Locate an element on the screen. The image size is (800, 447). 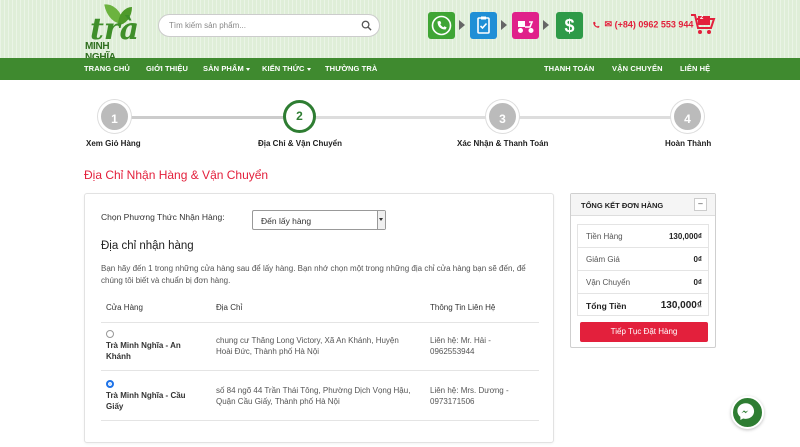
step-circle-3: 3 is located at coordinates (502, 116).